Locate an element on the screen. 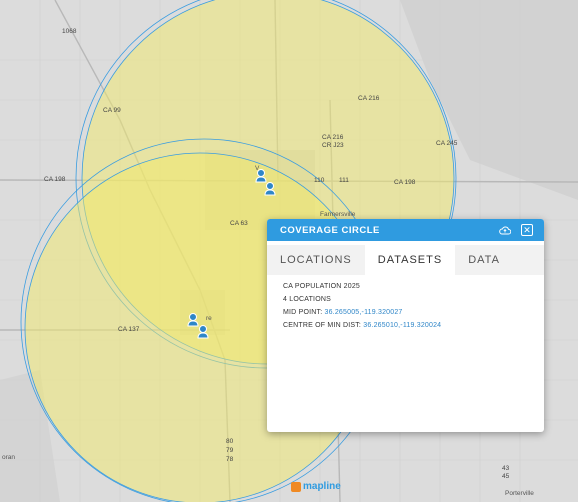 The image size is (578, 502). exit-label-79: 79 is located at coordinates (230, 450).